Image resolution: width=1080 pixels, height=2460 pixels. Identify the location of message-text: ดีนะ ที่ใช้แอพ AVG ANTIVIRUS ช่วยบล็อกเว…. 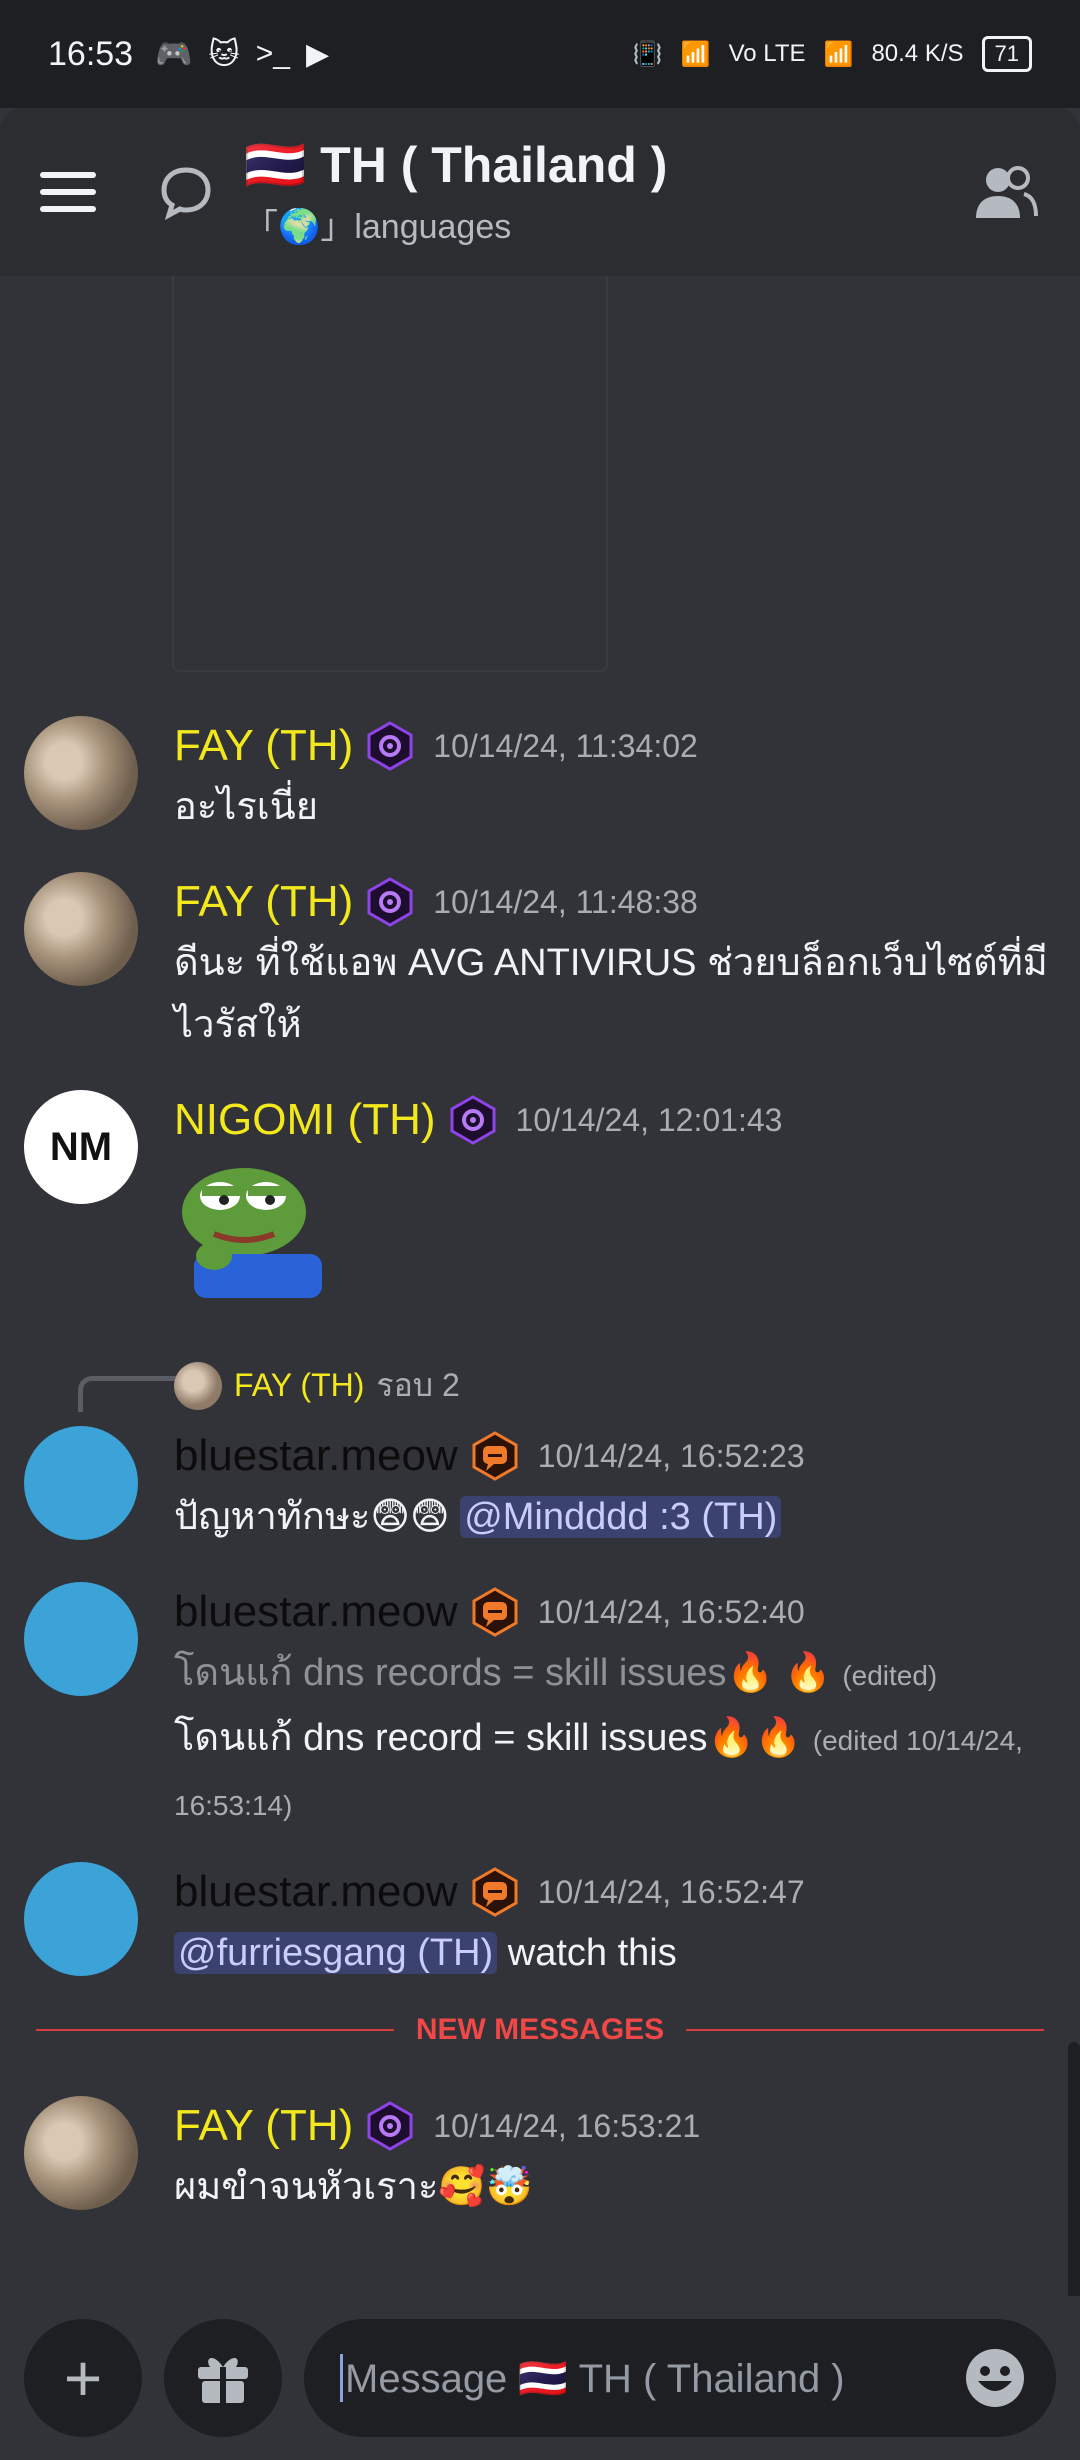
(611, 994).